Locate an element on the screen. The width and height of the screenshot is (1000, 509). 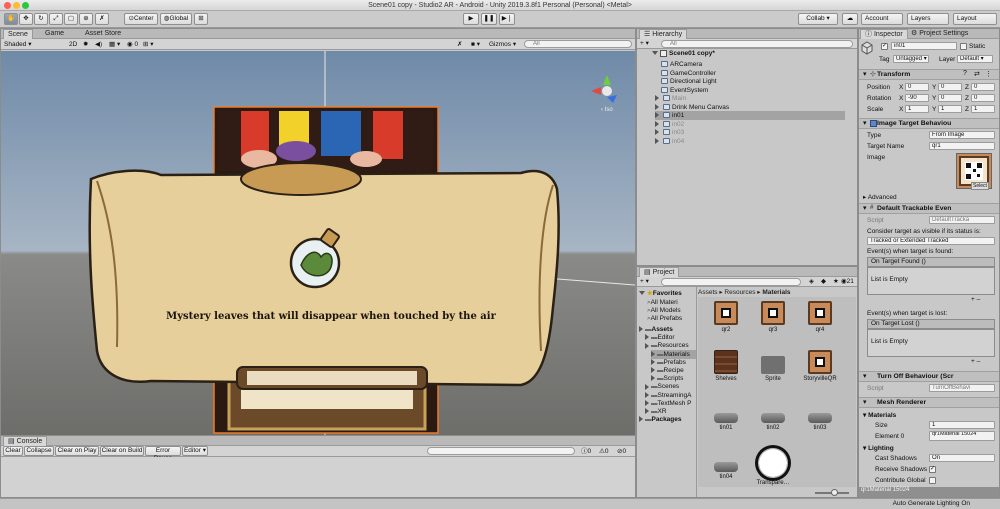
close-window-button is located at coordinates (7, 5).